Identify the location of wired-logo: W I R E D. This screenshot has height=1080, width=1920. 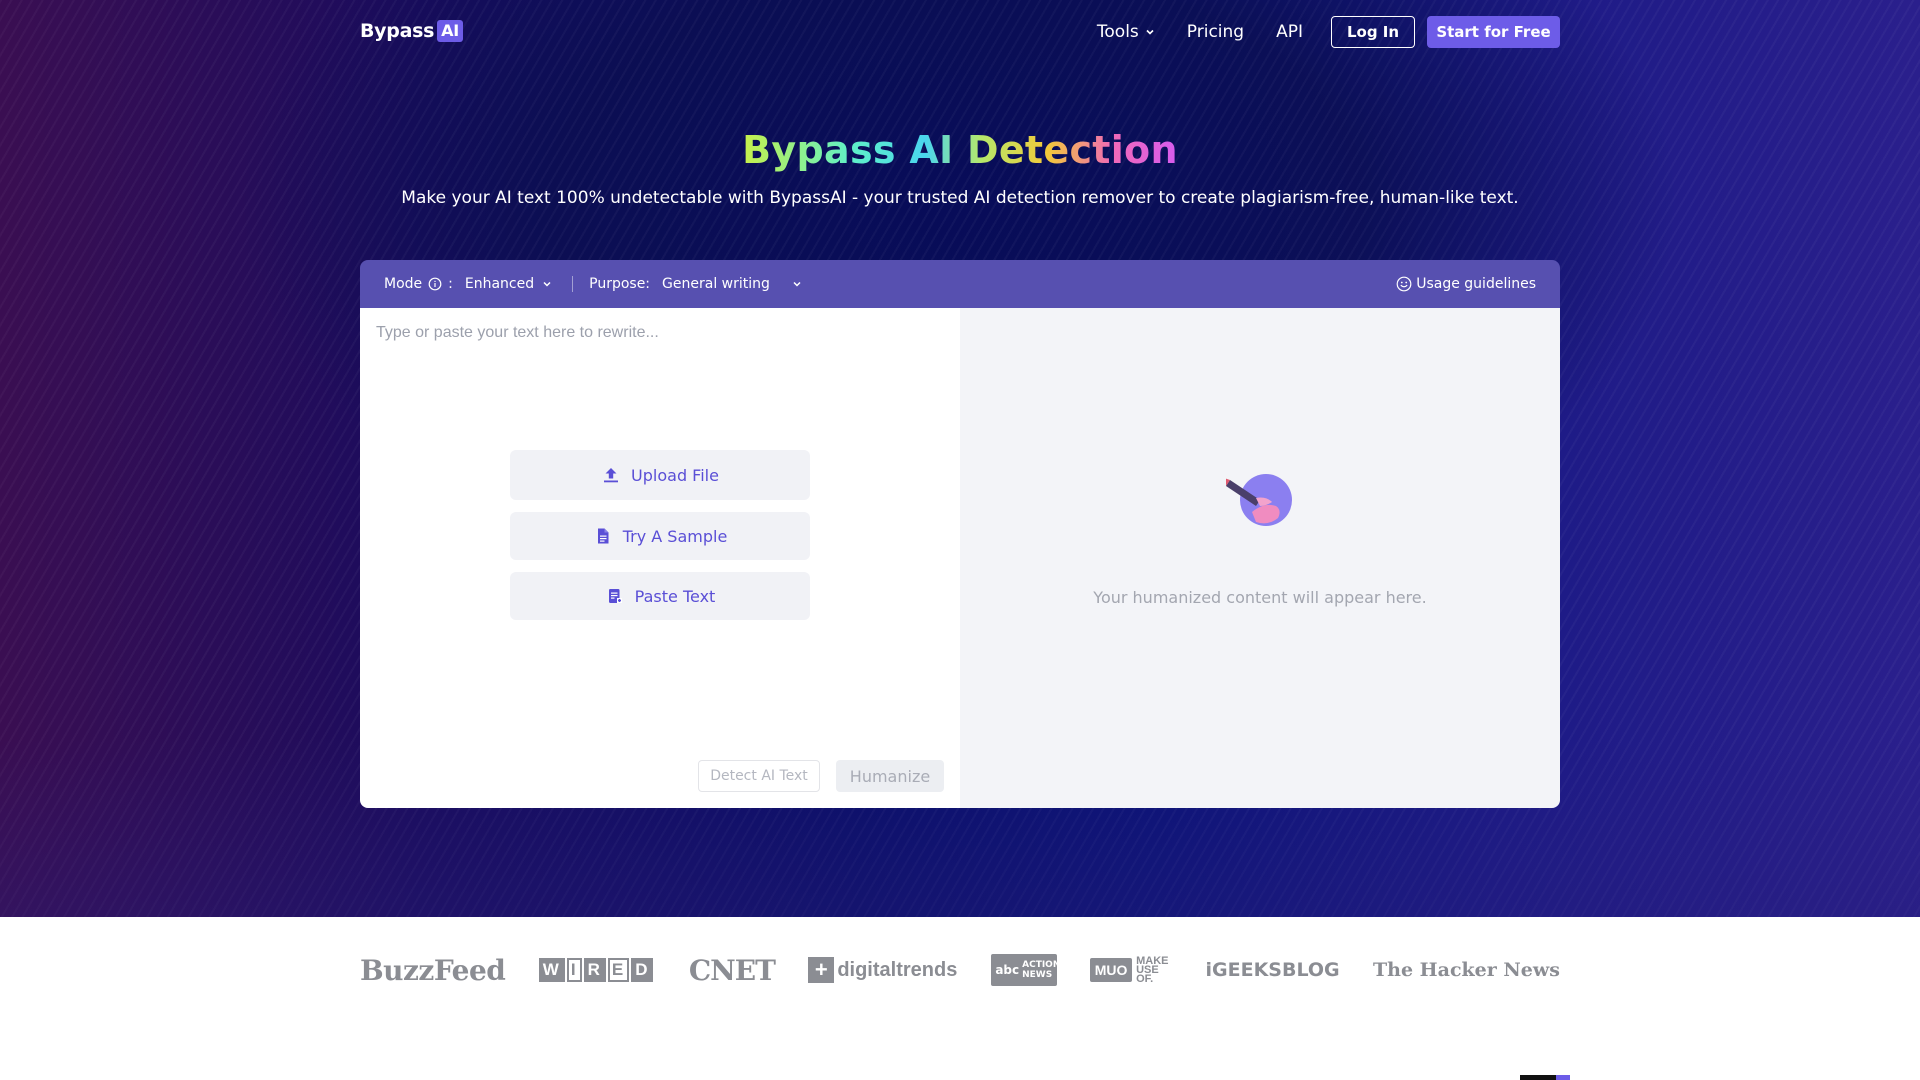
(597, 970).